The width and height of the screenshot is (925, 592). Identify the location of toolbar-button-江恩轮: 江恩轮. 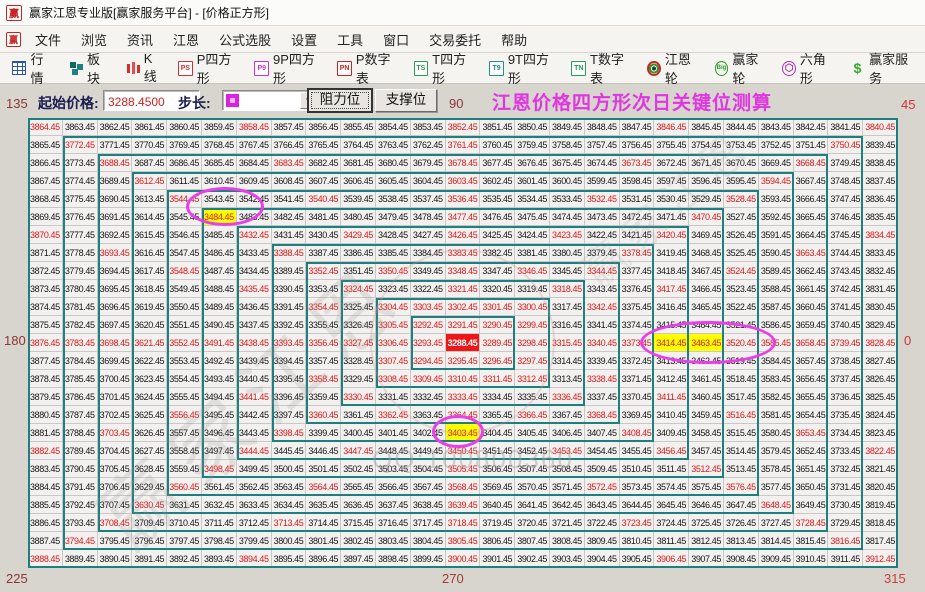
(673, 68).